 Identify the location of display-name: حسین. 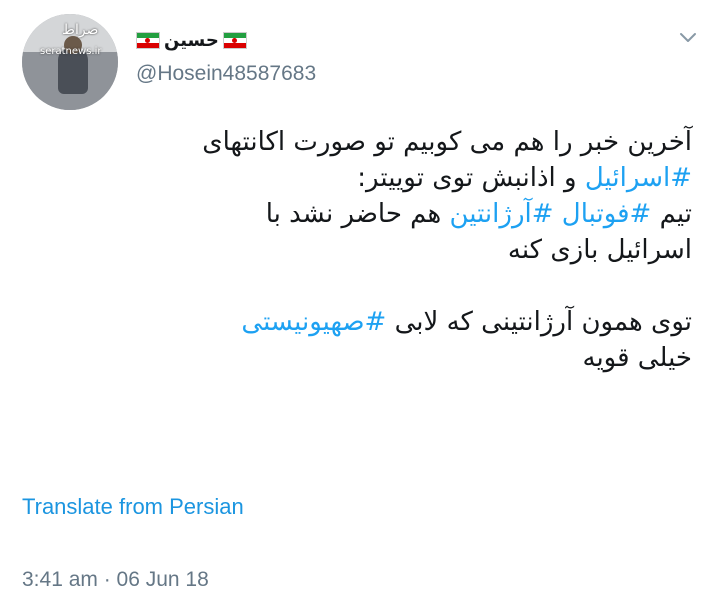
(191, 40).